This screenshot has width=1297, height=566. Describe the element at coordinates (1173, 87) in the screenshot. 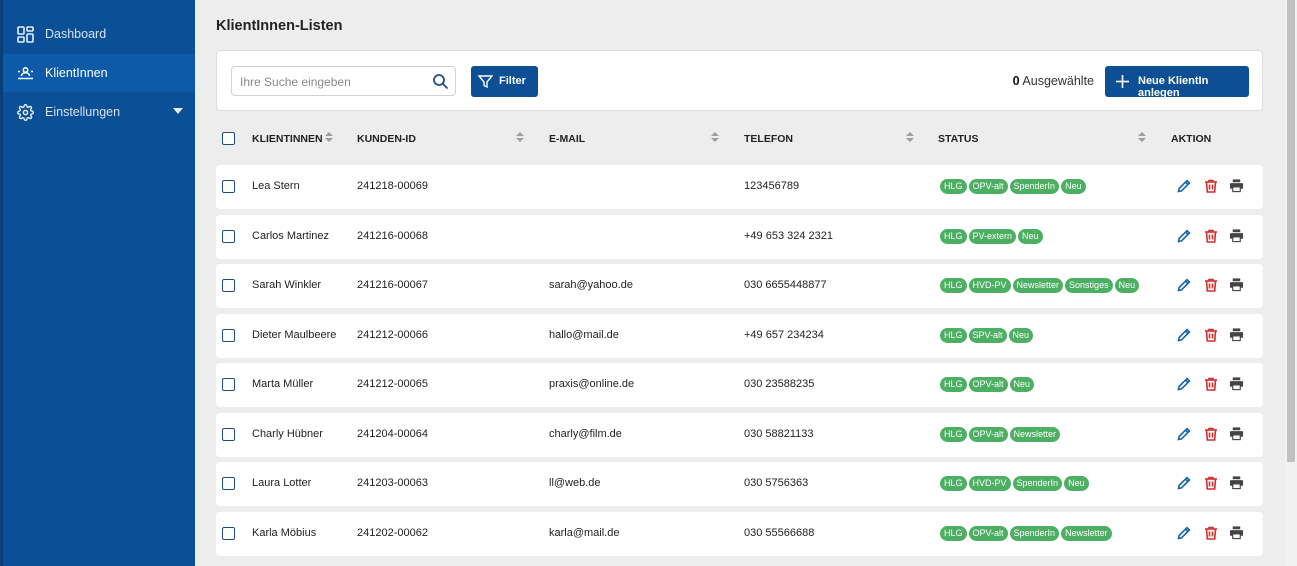

I see `add-client-label: Neue KlientIn anlegen` at that location.